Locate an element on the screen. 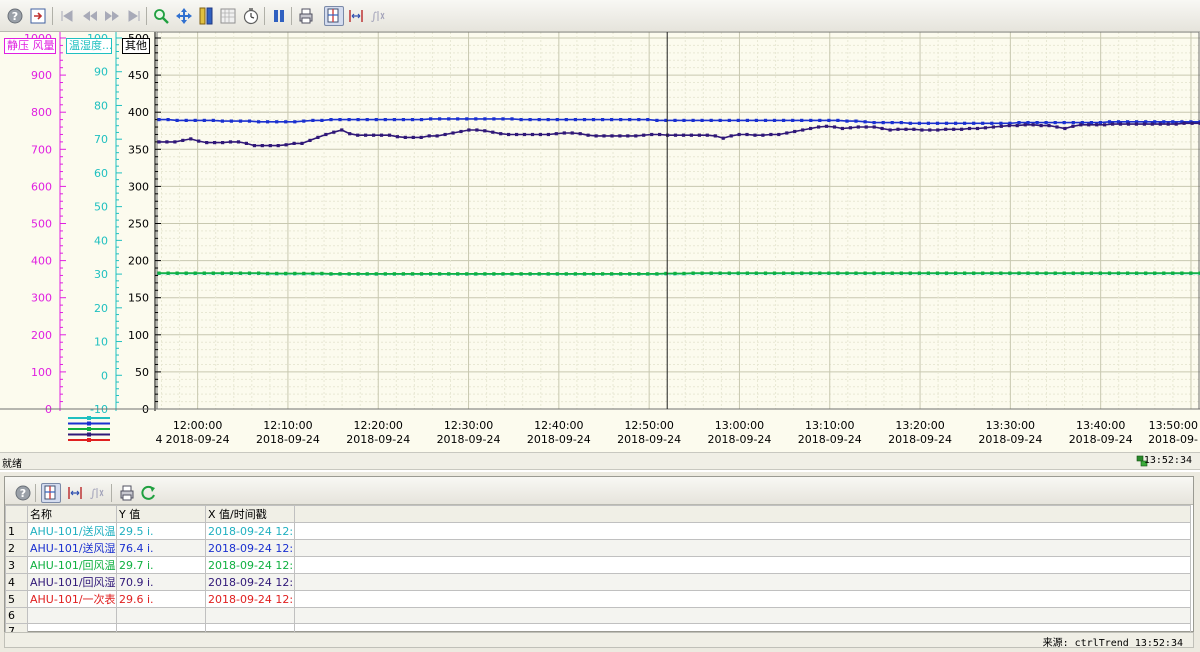  pause-button is located at coordinates (279, 16).